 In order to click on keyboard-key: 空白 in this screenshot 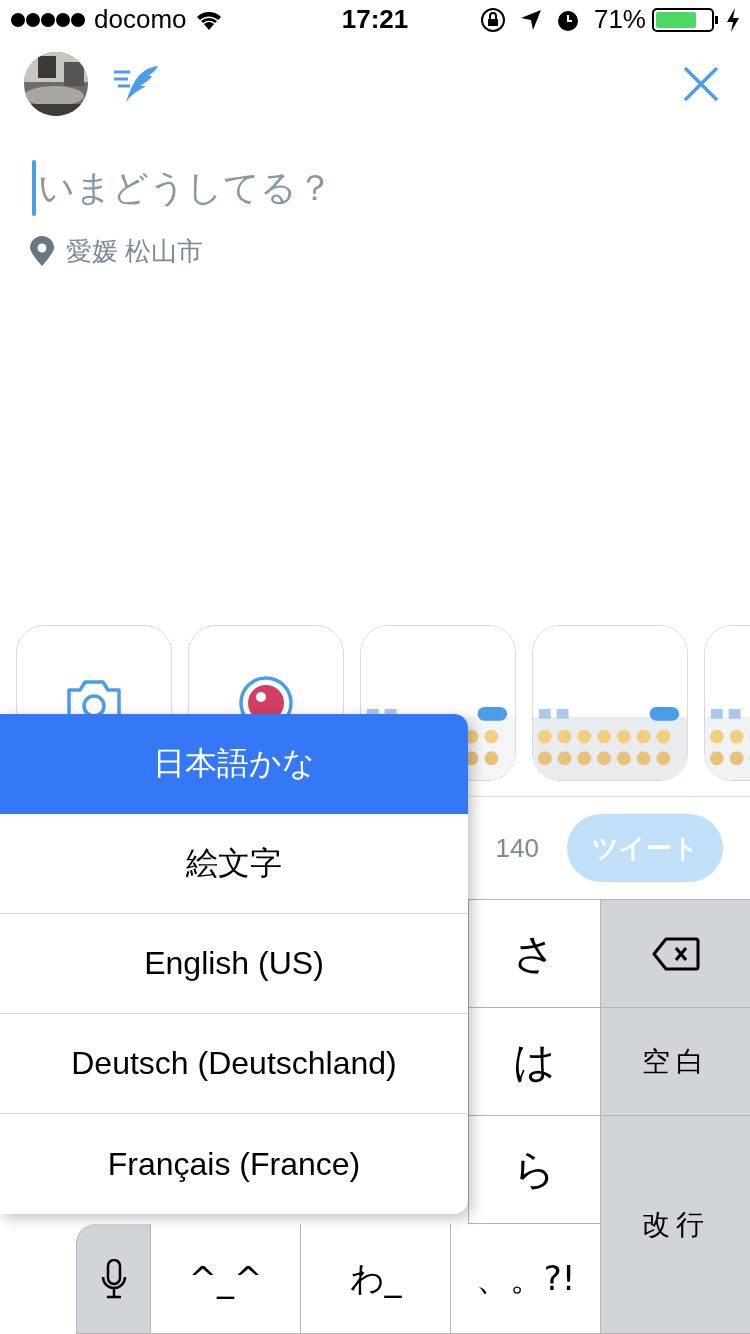, I will do `click(675, 1062)`.